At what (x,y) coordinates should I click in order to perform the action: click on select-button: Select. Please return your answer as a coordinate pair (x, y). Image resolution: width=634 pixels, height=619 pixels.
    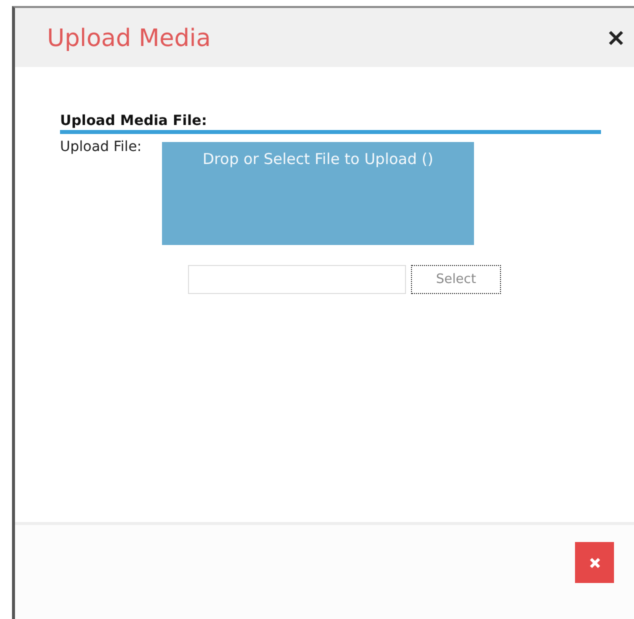
    Looking at the image, I should click on (456, 279).